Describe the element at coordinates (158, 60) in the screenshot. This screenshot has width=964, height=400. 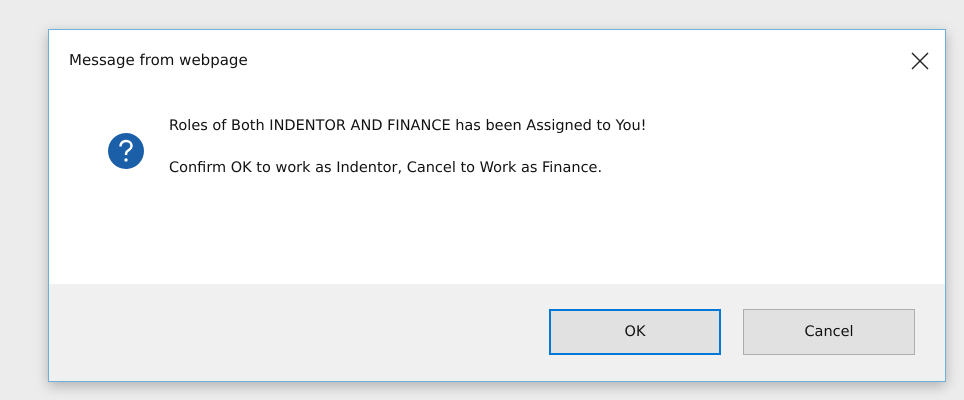
I see `window-title: Message from webpage` at that location.